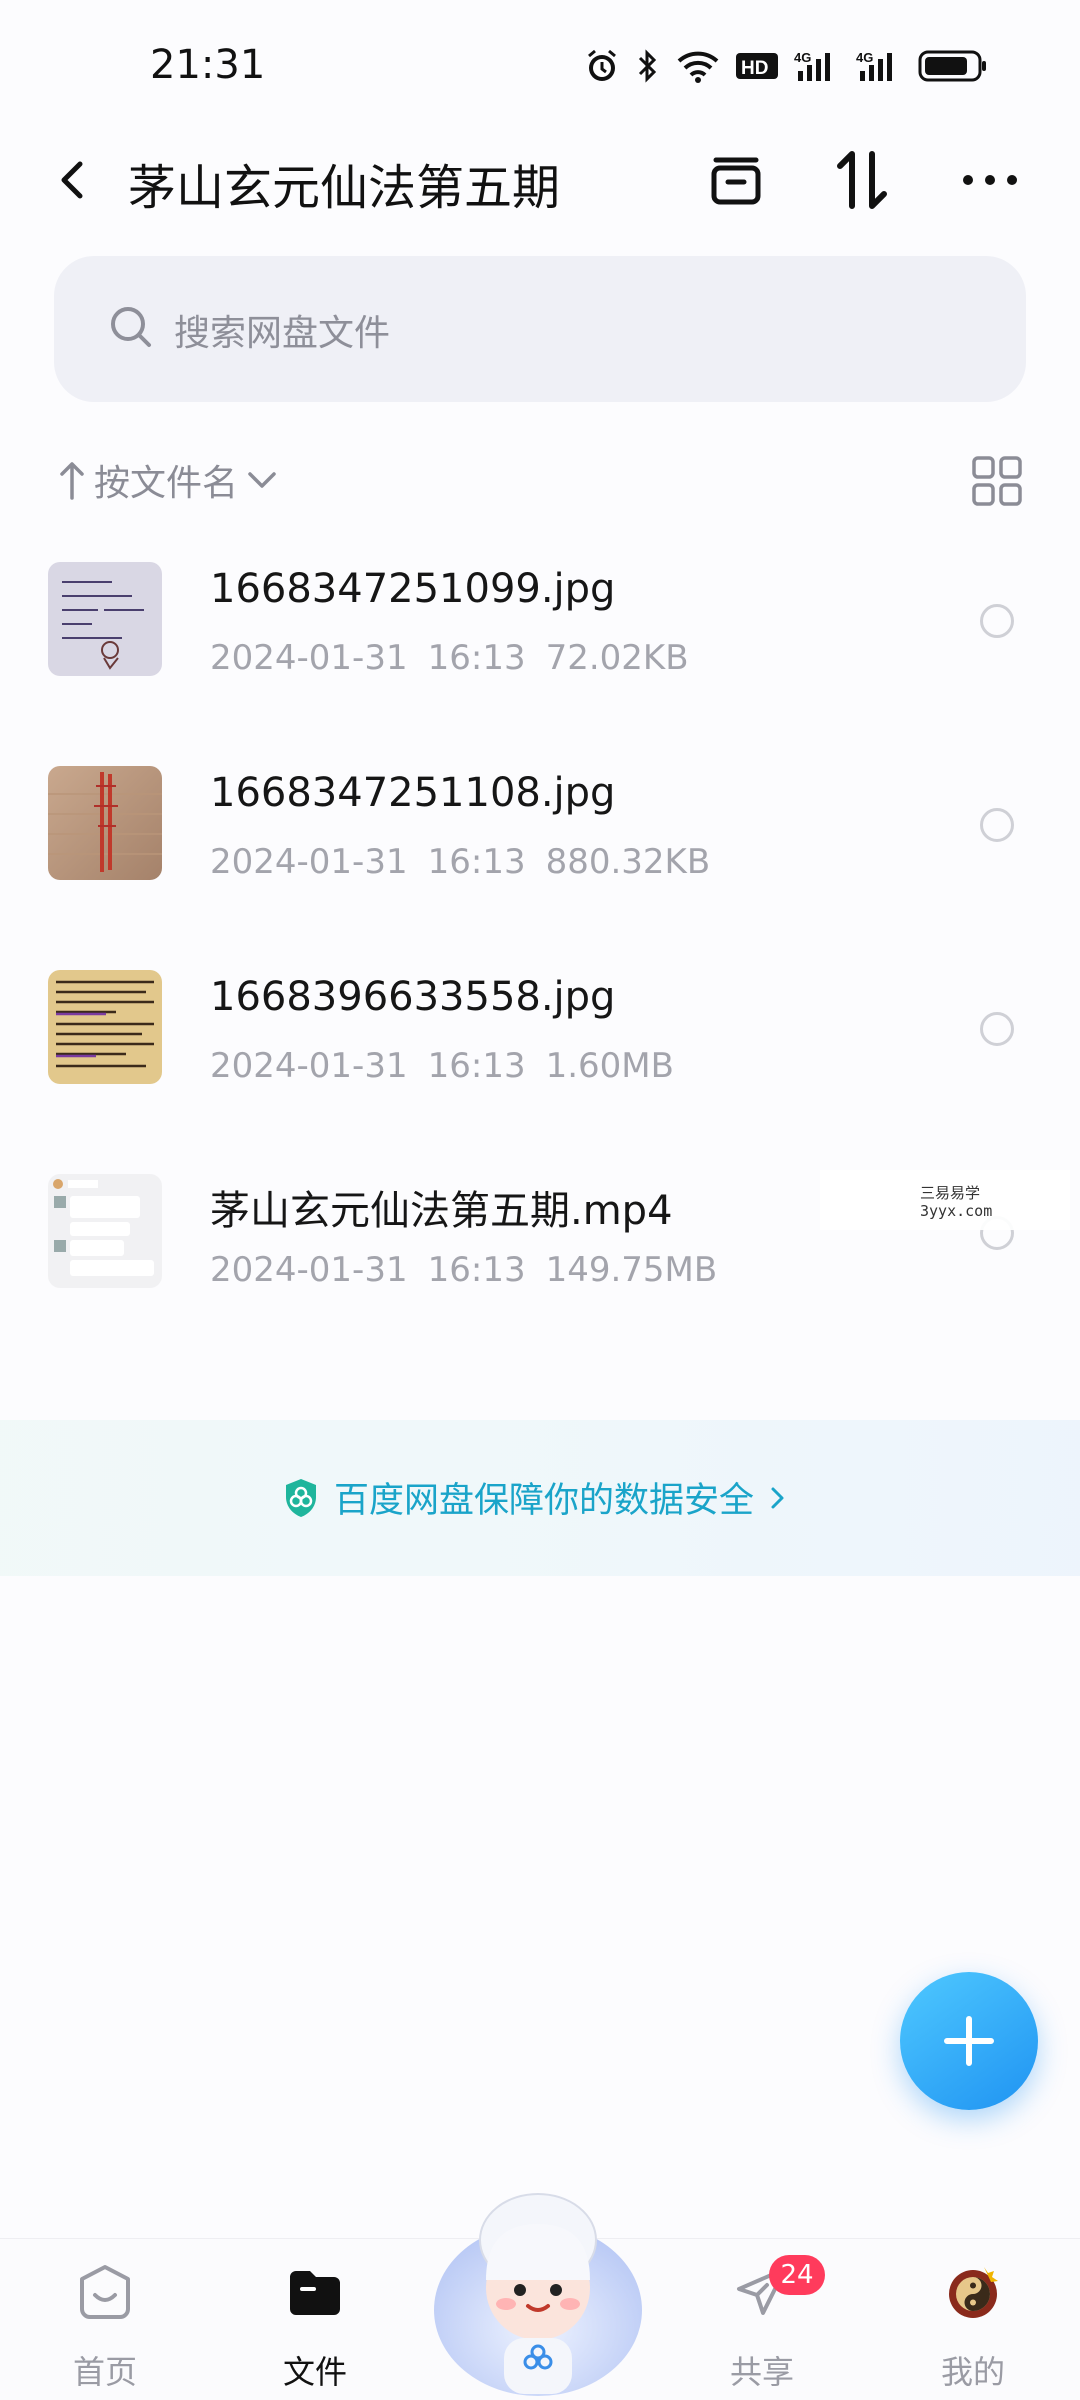 This screenshot has width=1080, height=2400. What do you see at coordinates (973, 2327) in the screenshot?
I see `nav-item-profile: 我的` at bounding box center [973, 2327].